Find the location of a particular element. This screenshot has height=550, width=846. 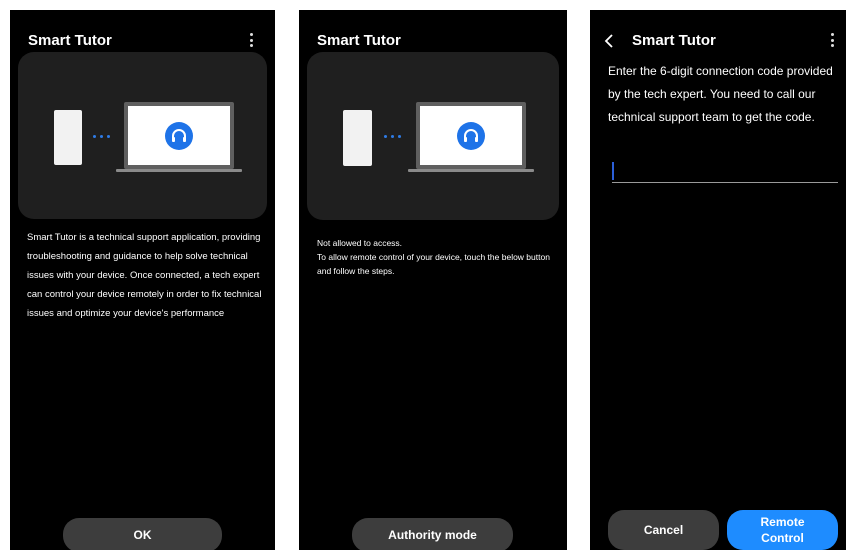

code-input-underline is located at coordinates (725, 182).